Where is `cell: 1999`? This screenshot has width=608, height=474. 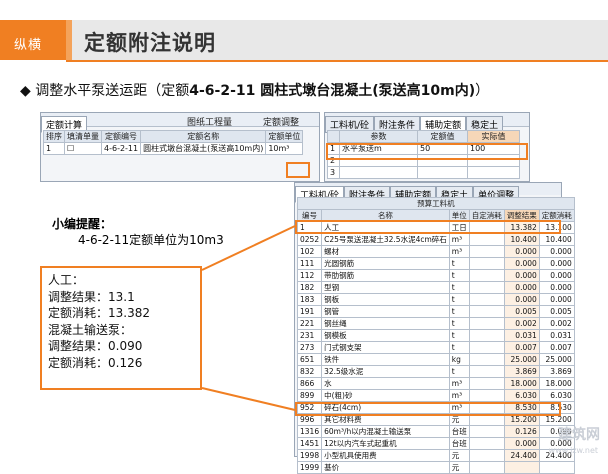
cell: 1999 is located at coordinates (309, 467).